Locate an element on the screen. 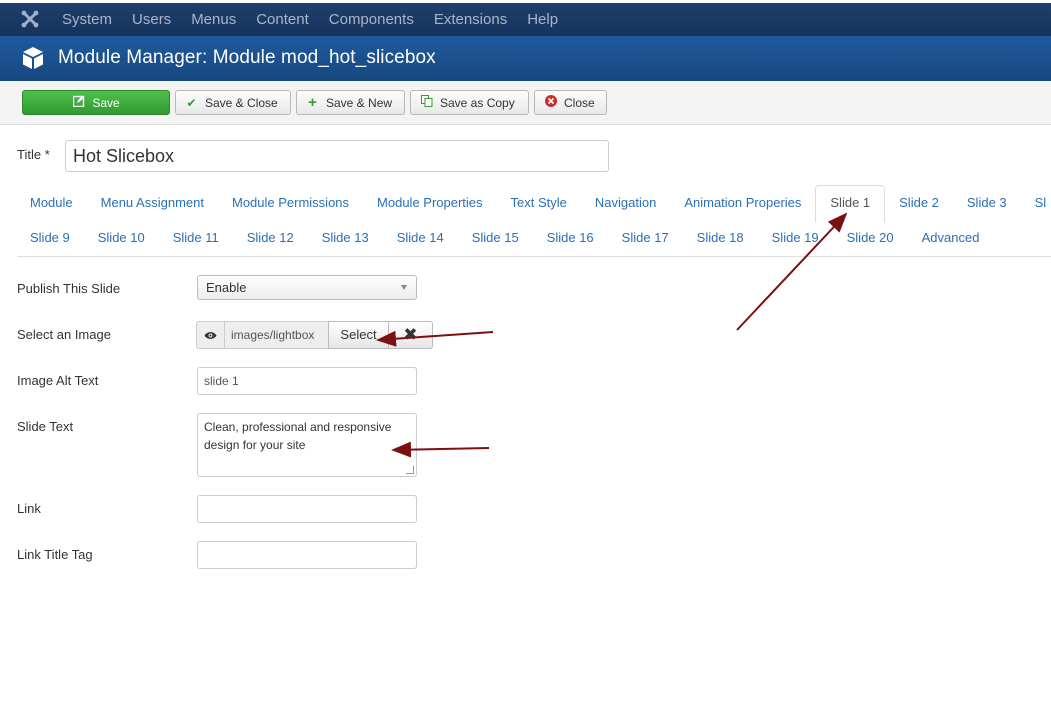 This screenshot has height=715, width=1051. tab-slide-20: Slide 20 is located at coordinates (870, 238).